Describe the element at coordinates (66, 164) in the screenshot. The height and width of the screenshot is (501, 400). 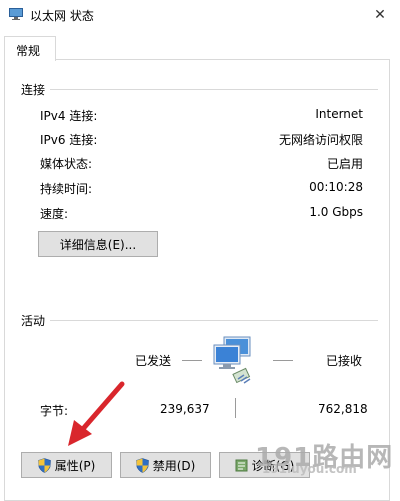
I see `media-state-label: 媒体状态:` at that location.